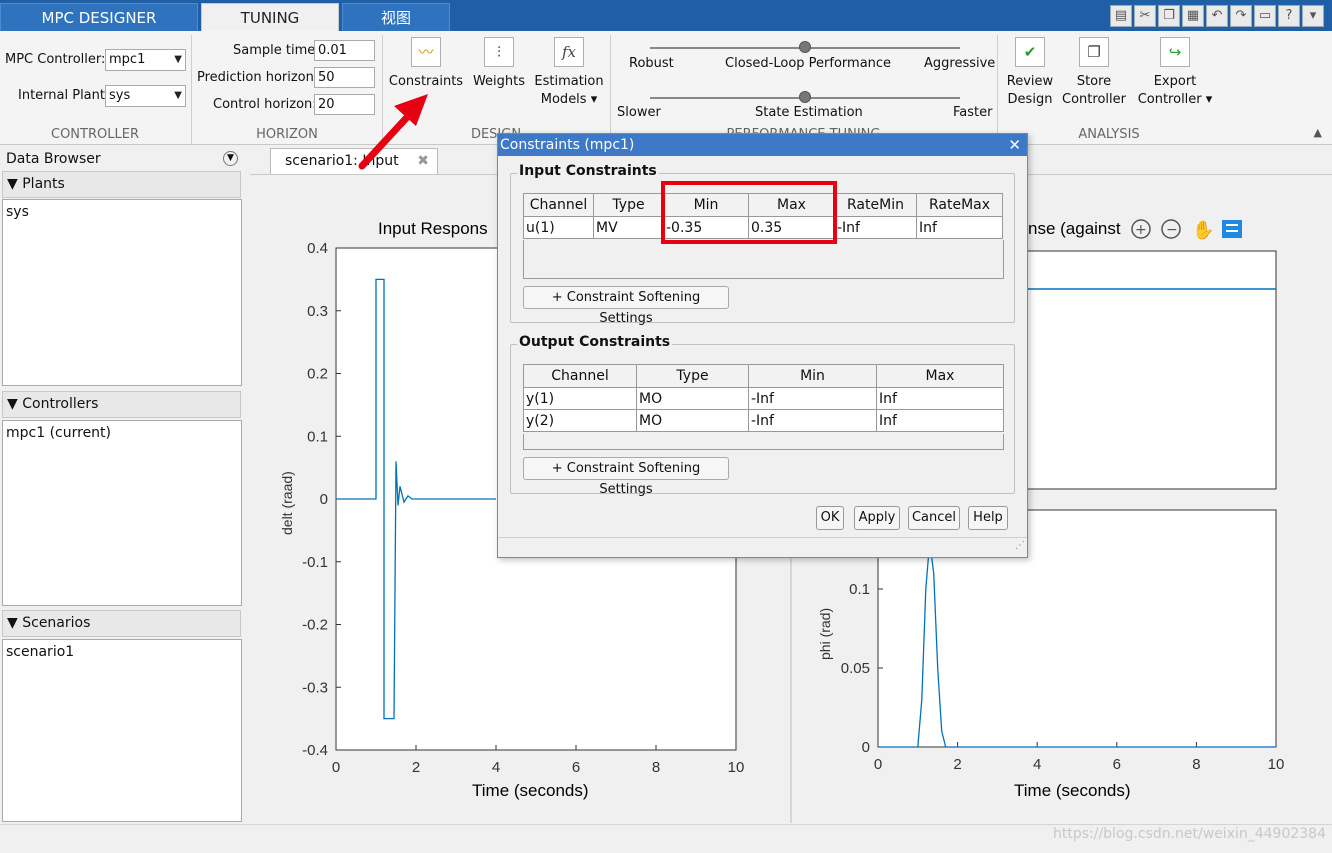  Describe the element at coordinates (99, 17) in the screenshot. I see `tab-mpc-designer: MPC DESIGNER` at that location.